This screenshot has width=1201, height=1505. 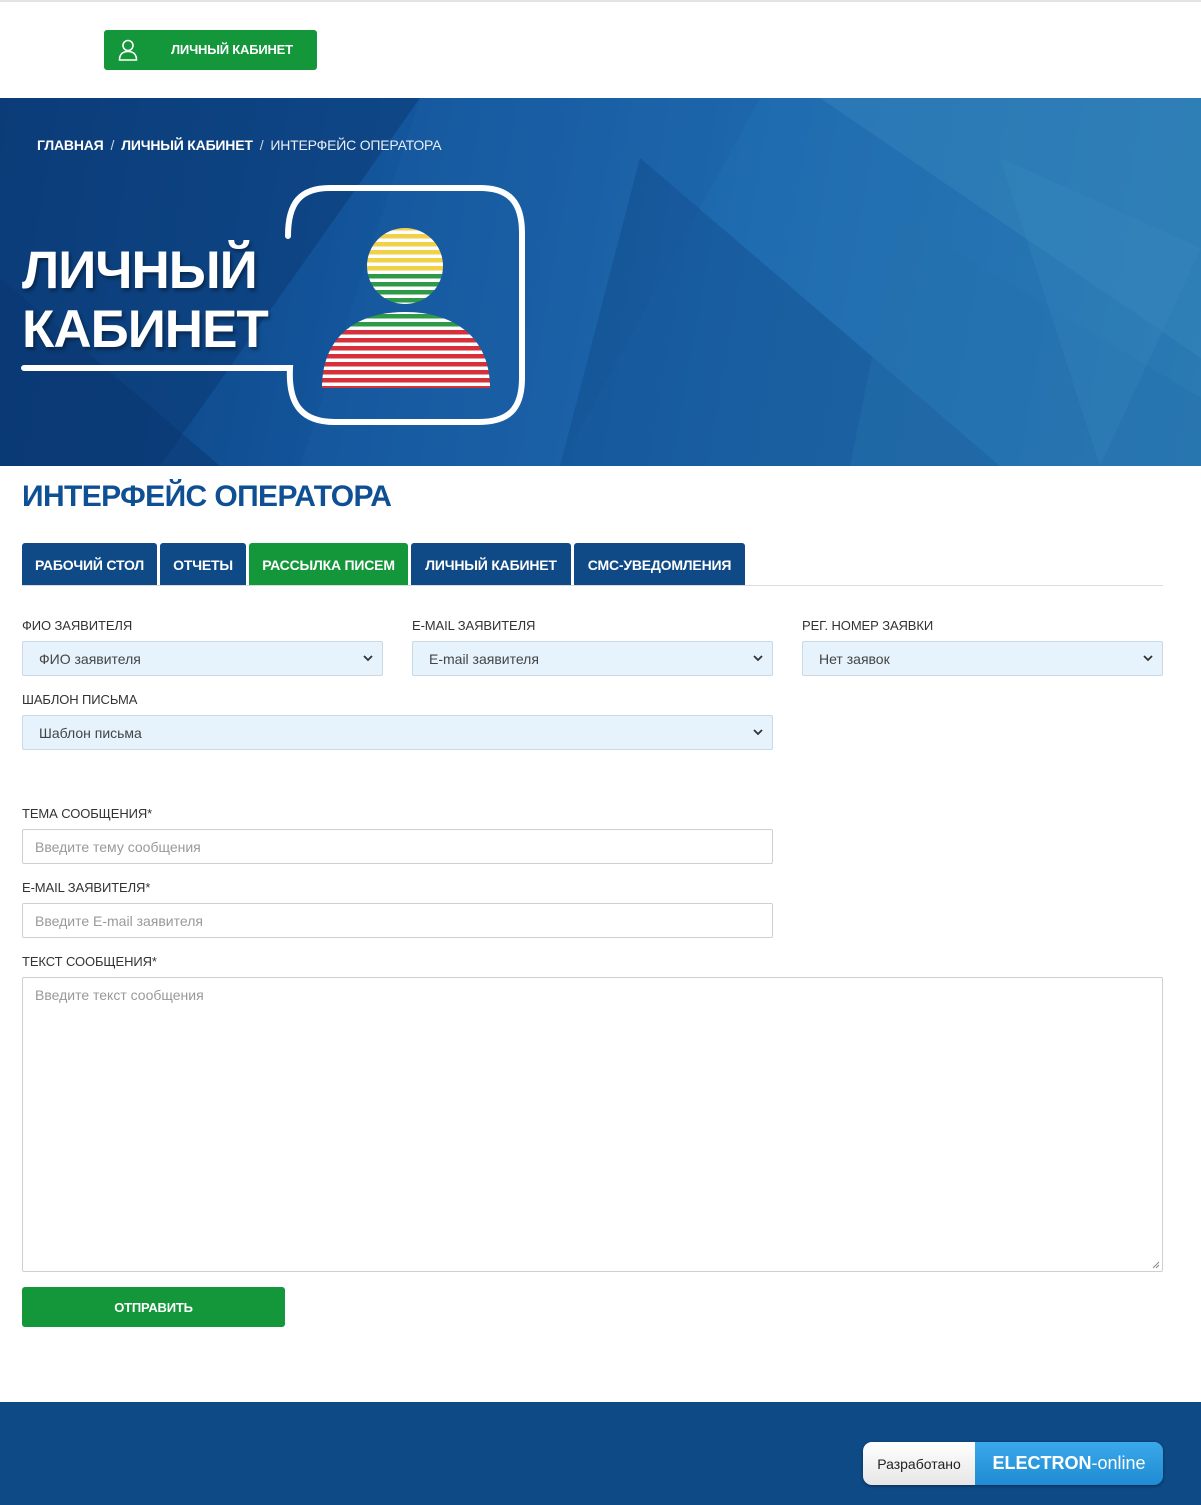 I want to click on tab-desktop: РАБОЧИЙ СТОЛ, so click(x=89, y=564).